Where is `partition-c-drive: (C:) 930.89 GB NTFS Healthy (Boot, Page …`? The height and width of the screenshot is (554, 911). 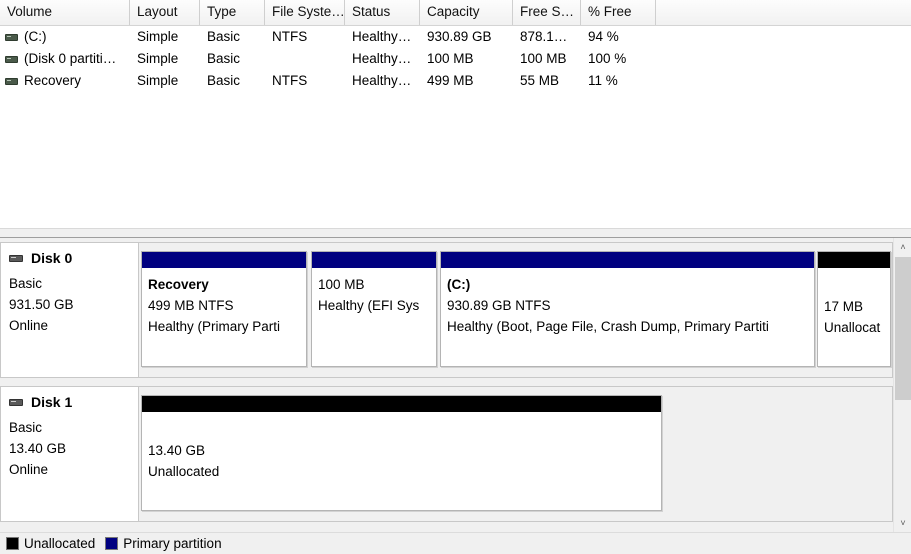 partition-c-drive: (C:) 930.89 GB NTFS Healthy (Boot, Page … is located at coordinates (627, 309).